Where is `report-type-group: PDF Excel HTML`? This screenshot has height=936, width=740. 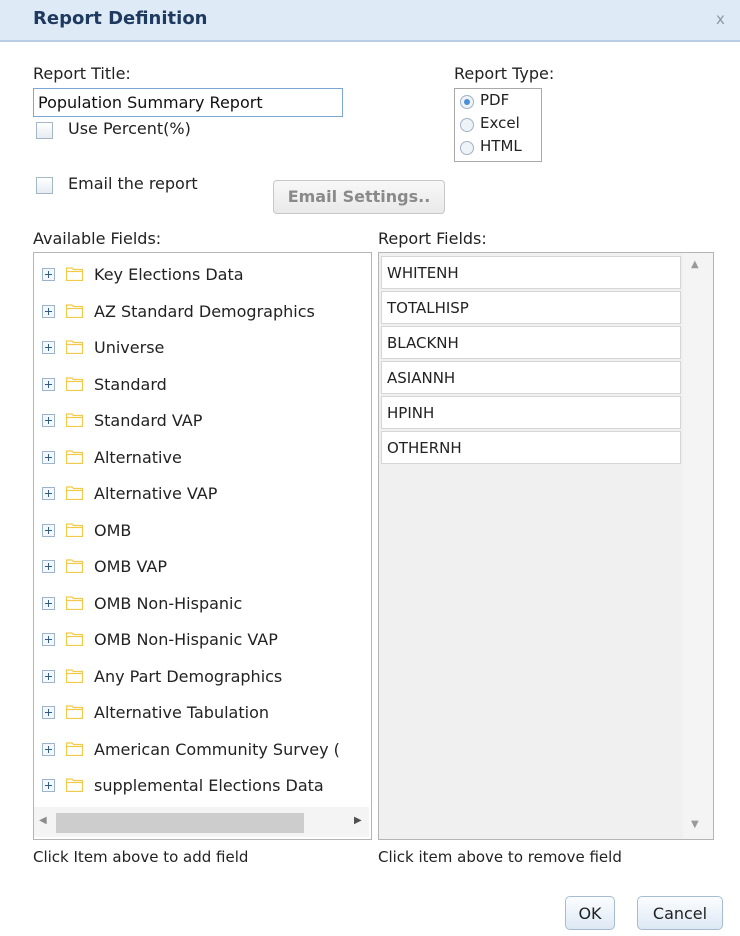 report-type-group: PDF Excel HTML is located at coordinates (498, 125).